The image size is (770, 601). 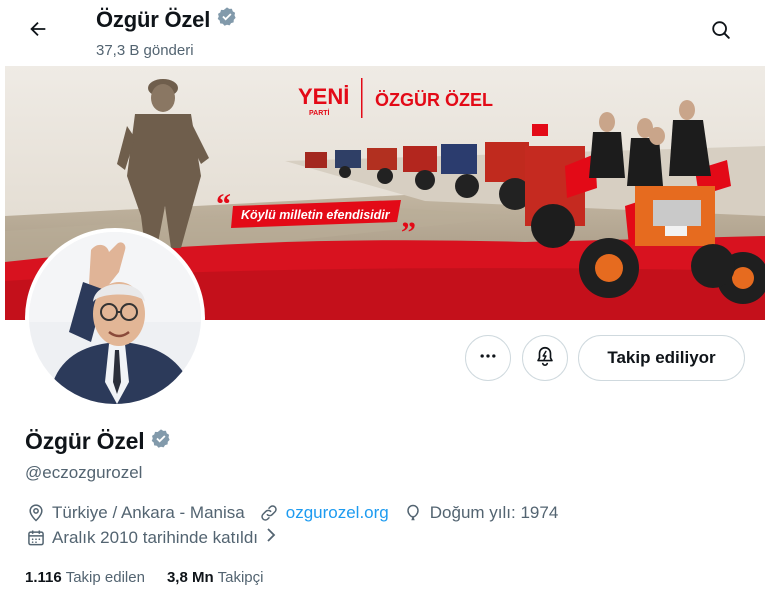 I want to click on more-button, so click(x=488, y=358).